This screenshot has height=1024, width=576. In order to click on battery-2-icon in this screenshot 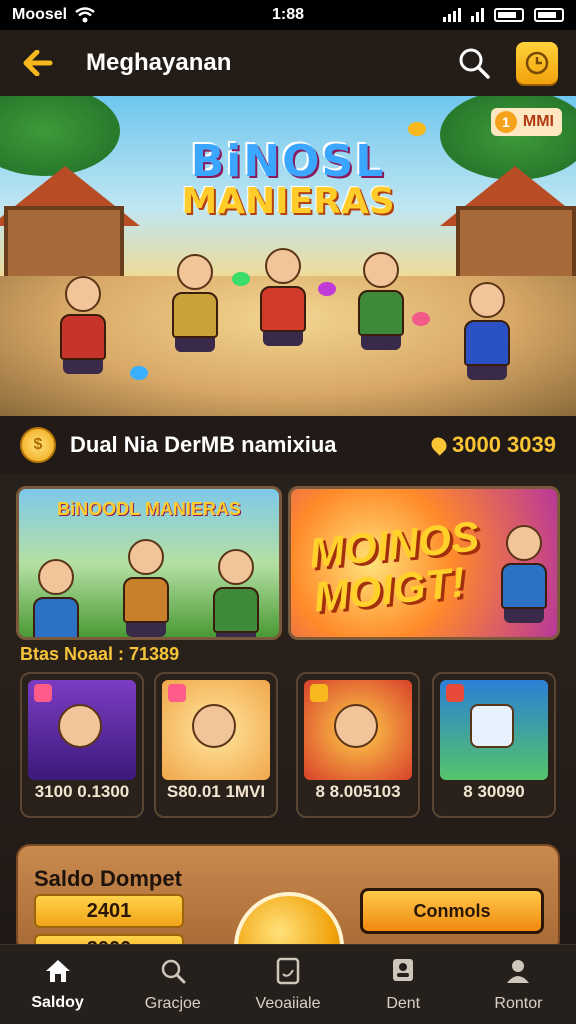, I will do `click(549, 15)`.